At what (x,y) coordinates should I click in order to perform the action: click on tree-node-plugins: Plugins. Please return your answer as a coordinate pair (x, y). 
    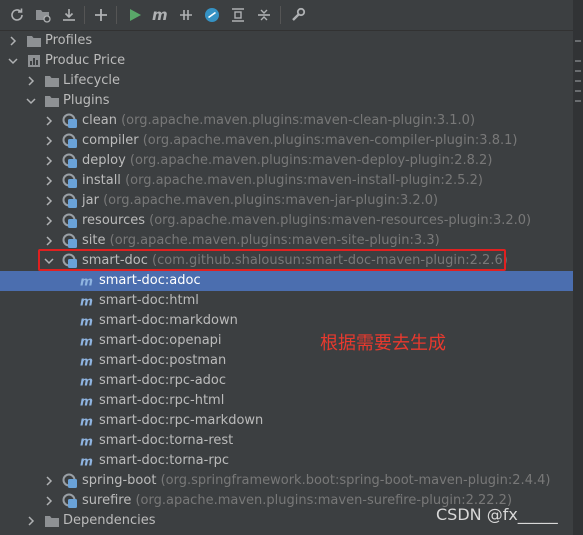
    Looking at the image, I should click on (286, 101).